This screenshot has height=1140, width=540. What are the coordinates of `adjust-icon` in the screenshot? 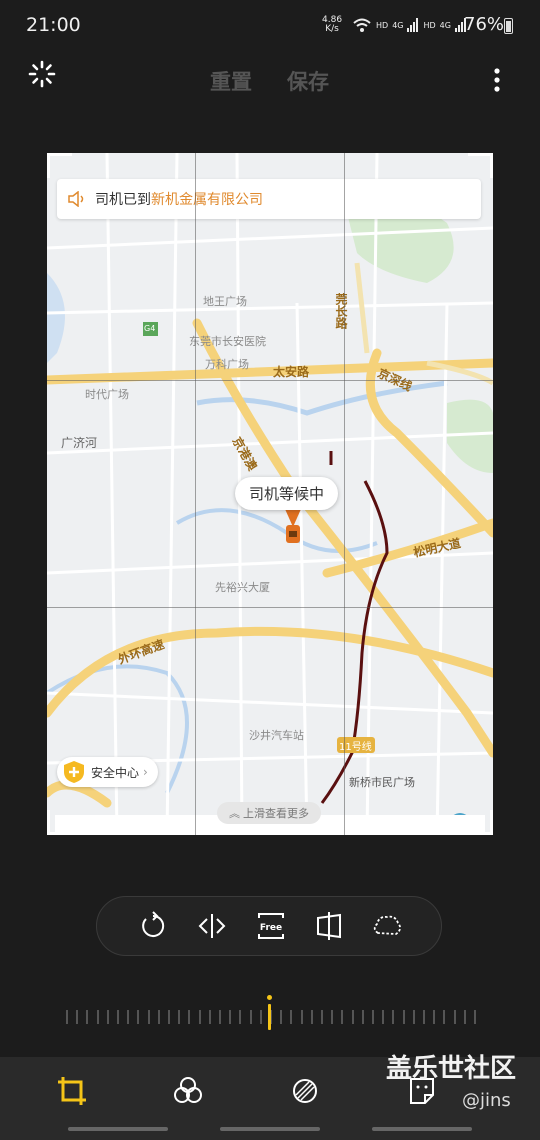 It's located at (305, 1091).